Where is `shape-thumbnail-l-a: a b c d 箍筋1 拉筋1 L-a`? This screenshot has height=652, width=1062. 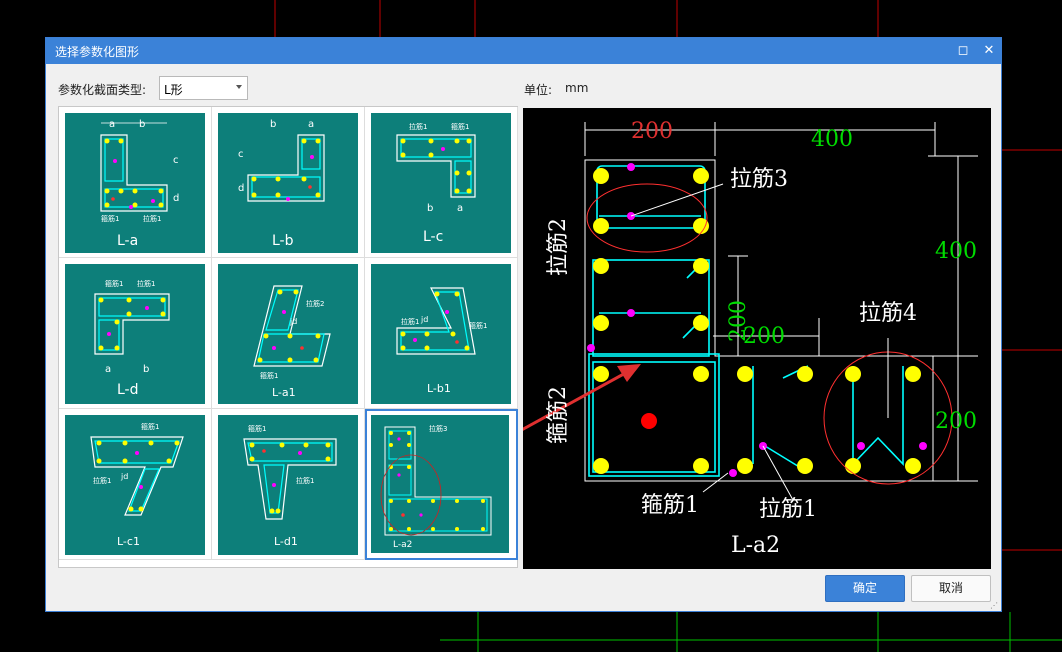 shape-thumbnail-l-a: a b c d 箍筋1 拉筋1 L-a is located at coordinates (135, 182).